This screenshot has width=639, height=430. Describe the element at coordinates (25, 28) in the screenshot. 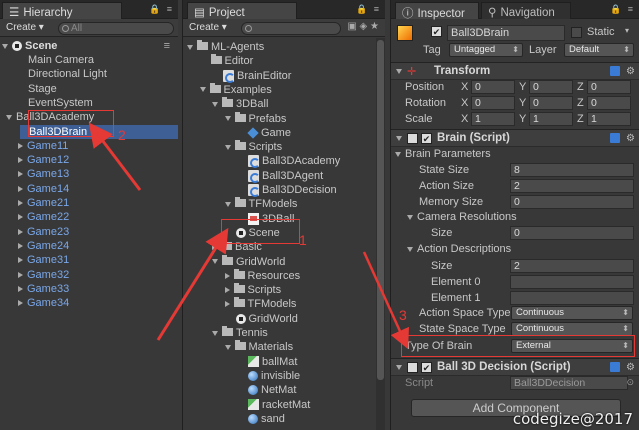

I see `create-button: Create ▾` at that location.